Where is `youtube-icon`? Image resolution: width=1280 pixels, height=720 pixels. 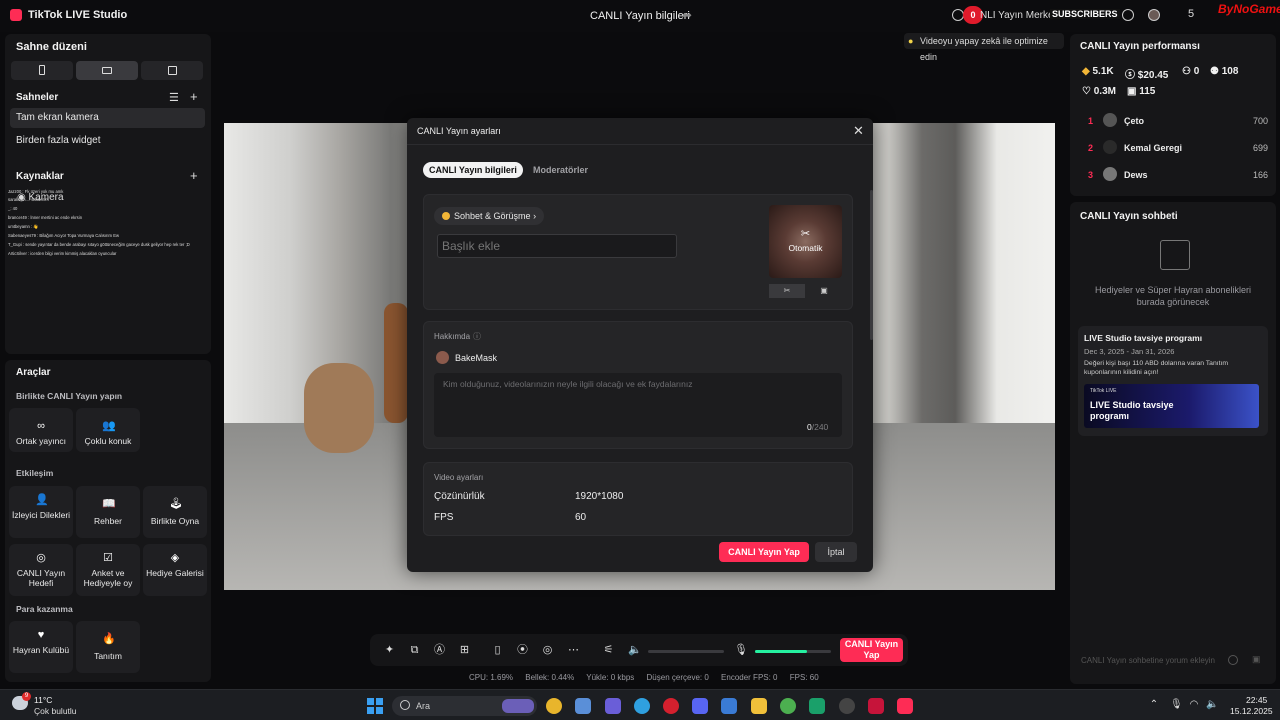
youtube-icon is located at coordinates (876, 706).